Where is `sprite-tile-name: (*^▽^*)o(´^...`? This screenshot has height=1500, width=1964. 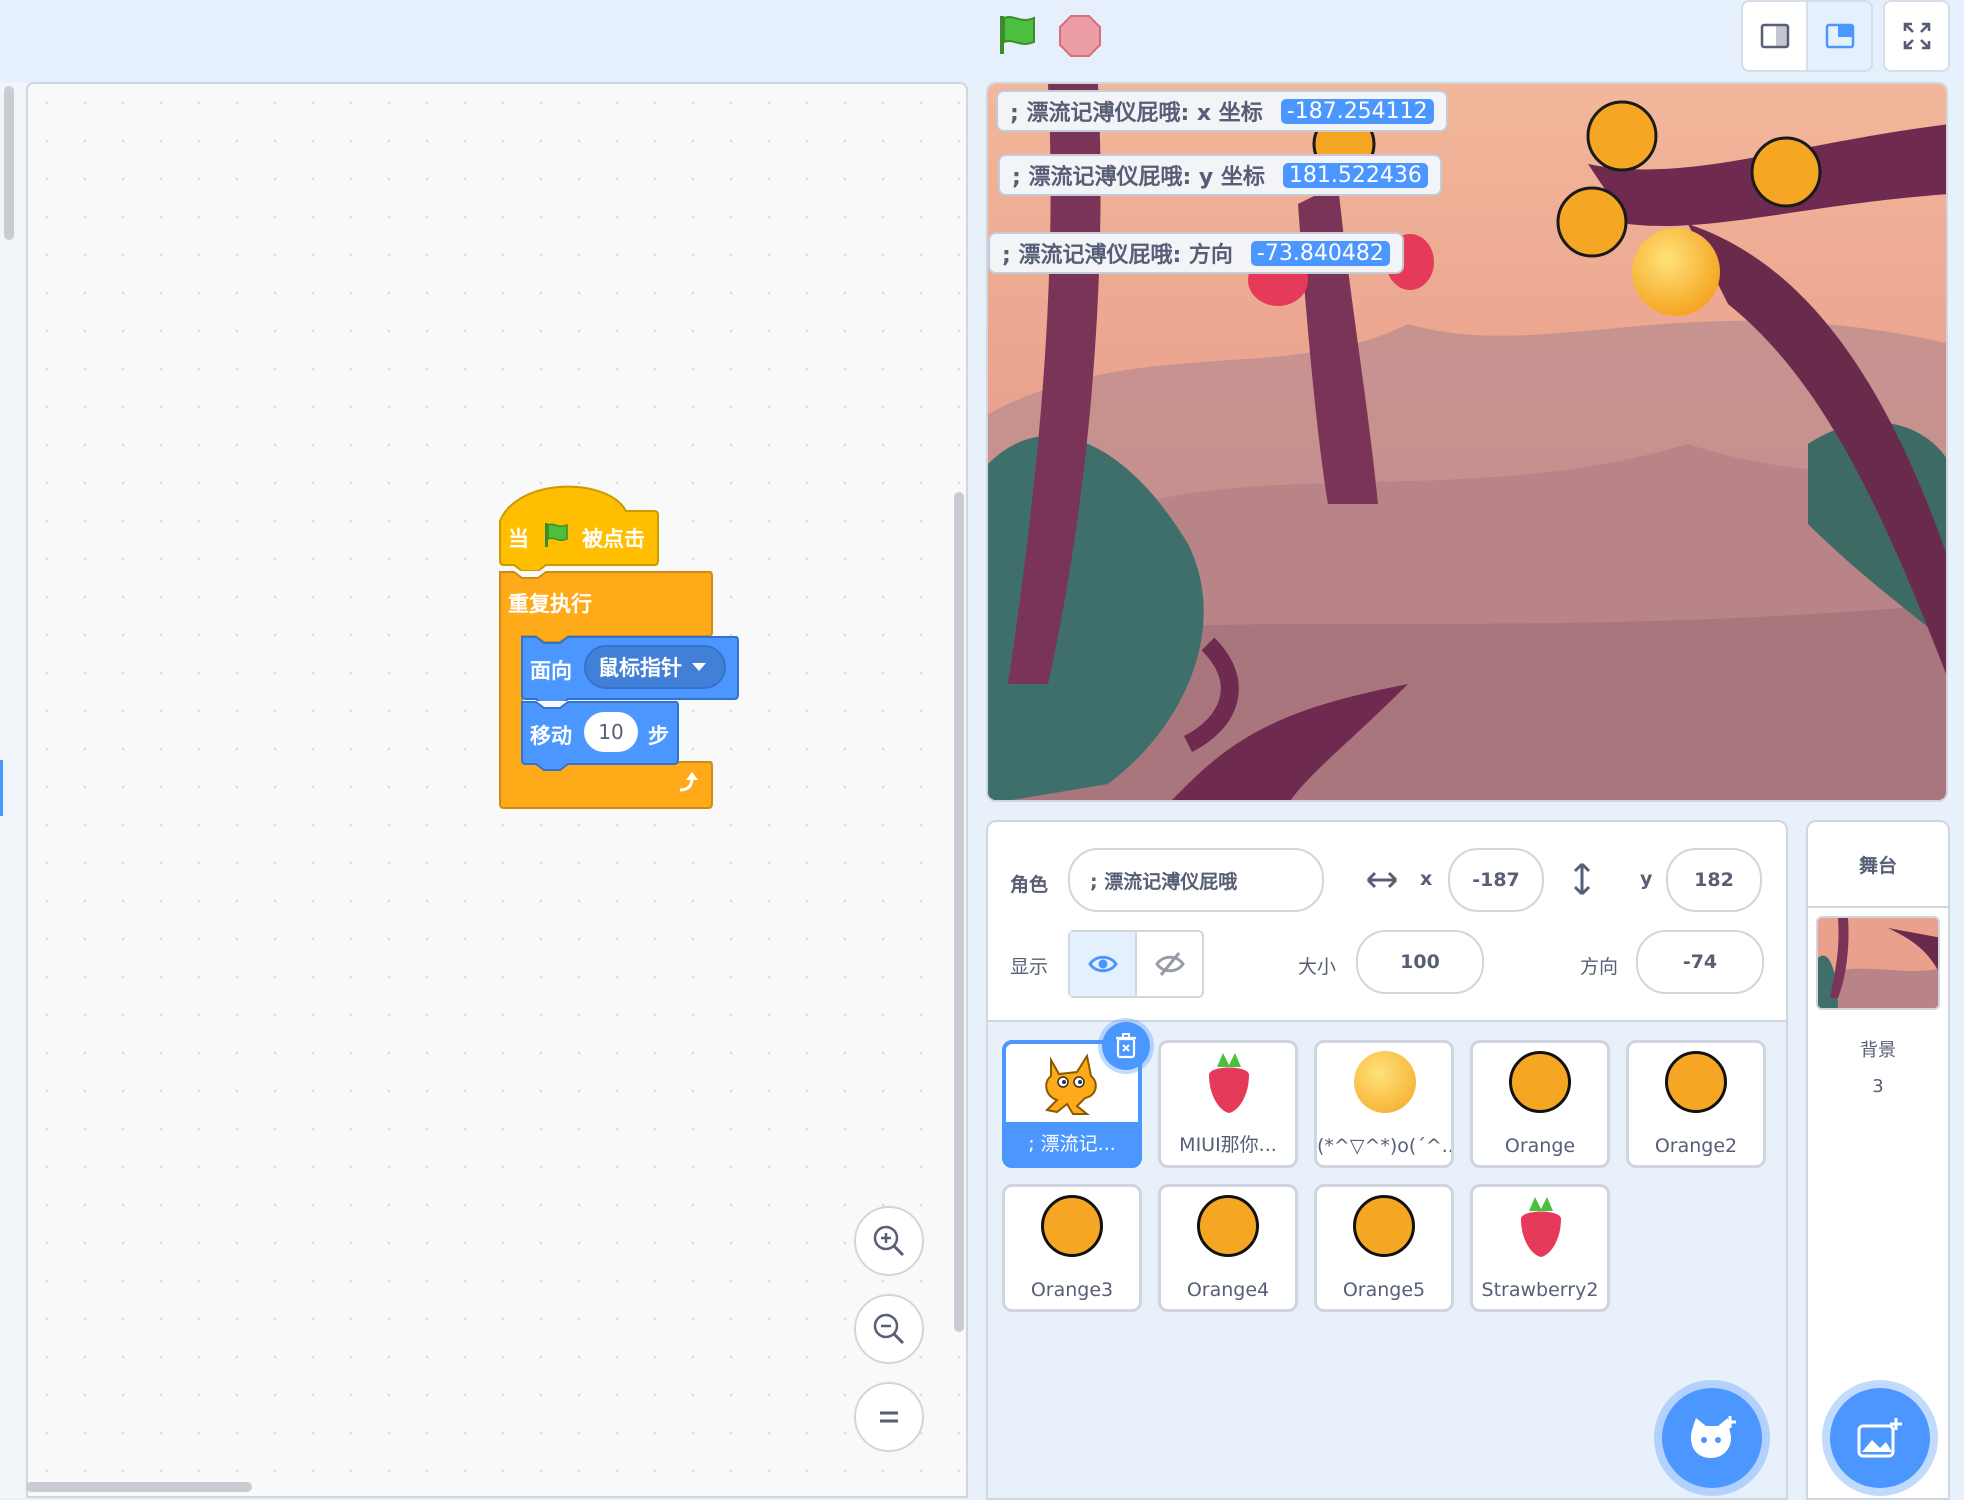 sprite-tile-name: (*^▽^*)o(´^... is located at coordinates (1384, 1146).